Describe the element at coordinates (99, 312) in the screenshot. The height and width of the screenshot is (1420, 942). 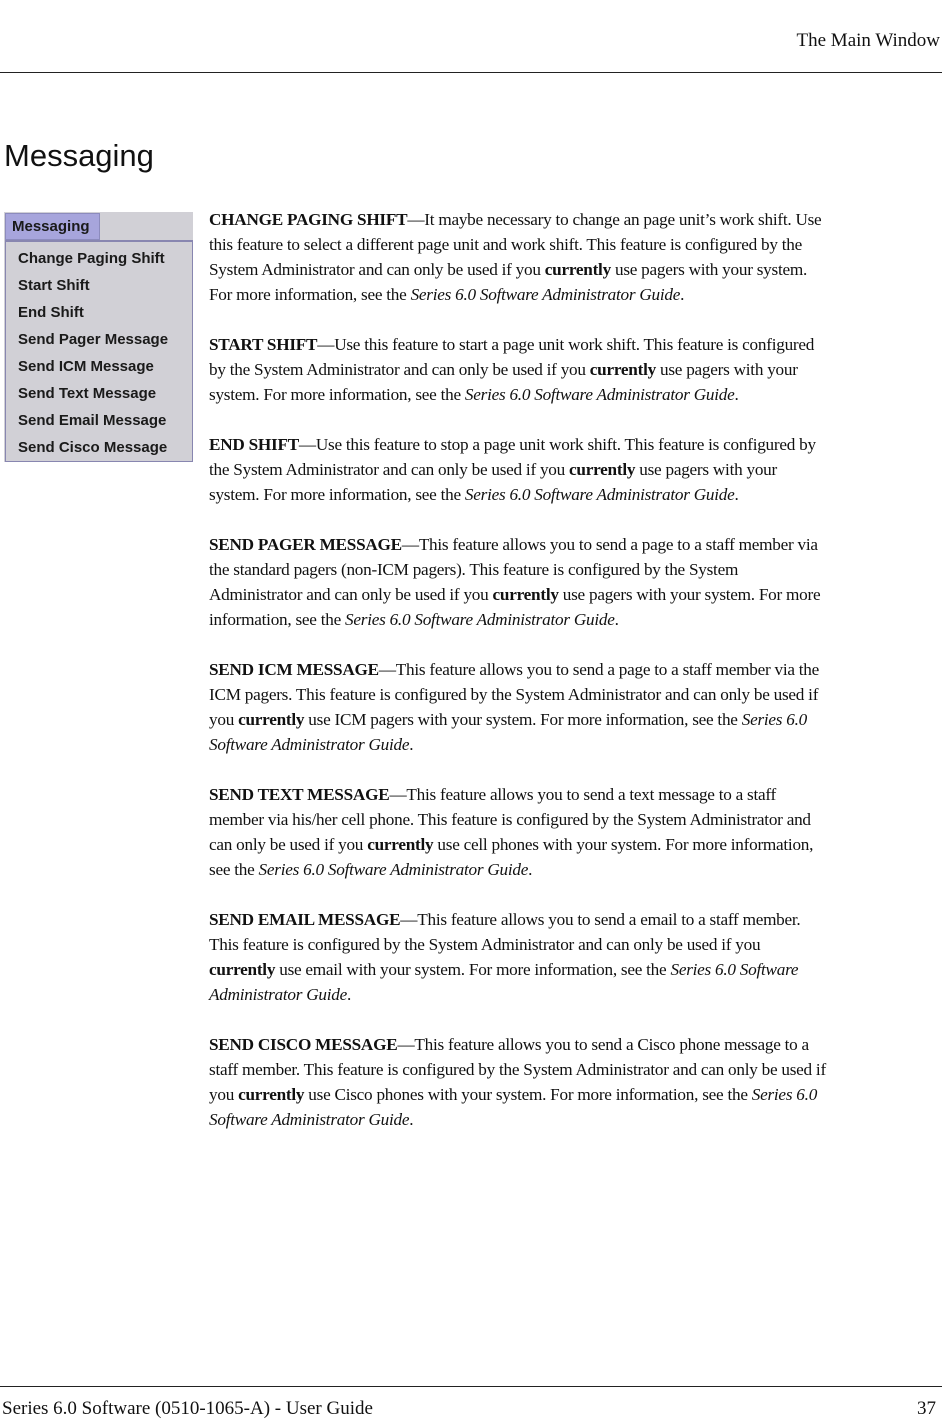
I see `menu-item-end-shift: End Shift` at that location.